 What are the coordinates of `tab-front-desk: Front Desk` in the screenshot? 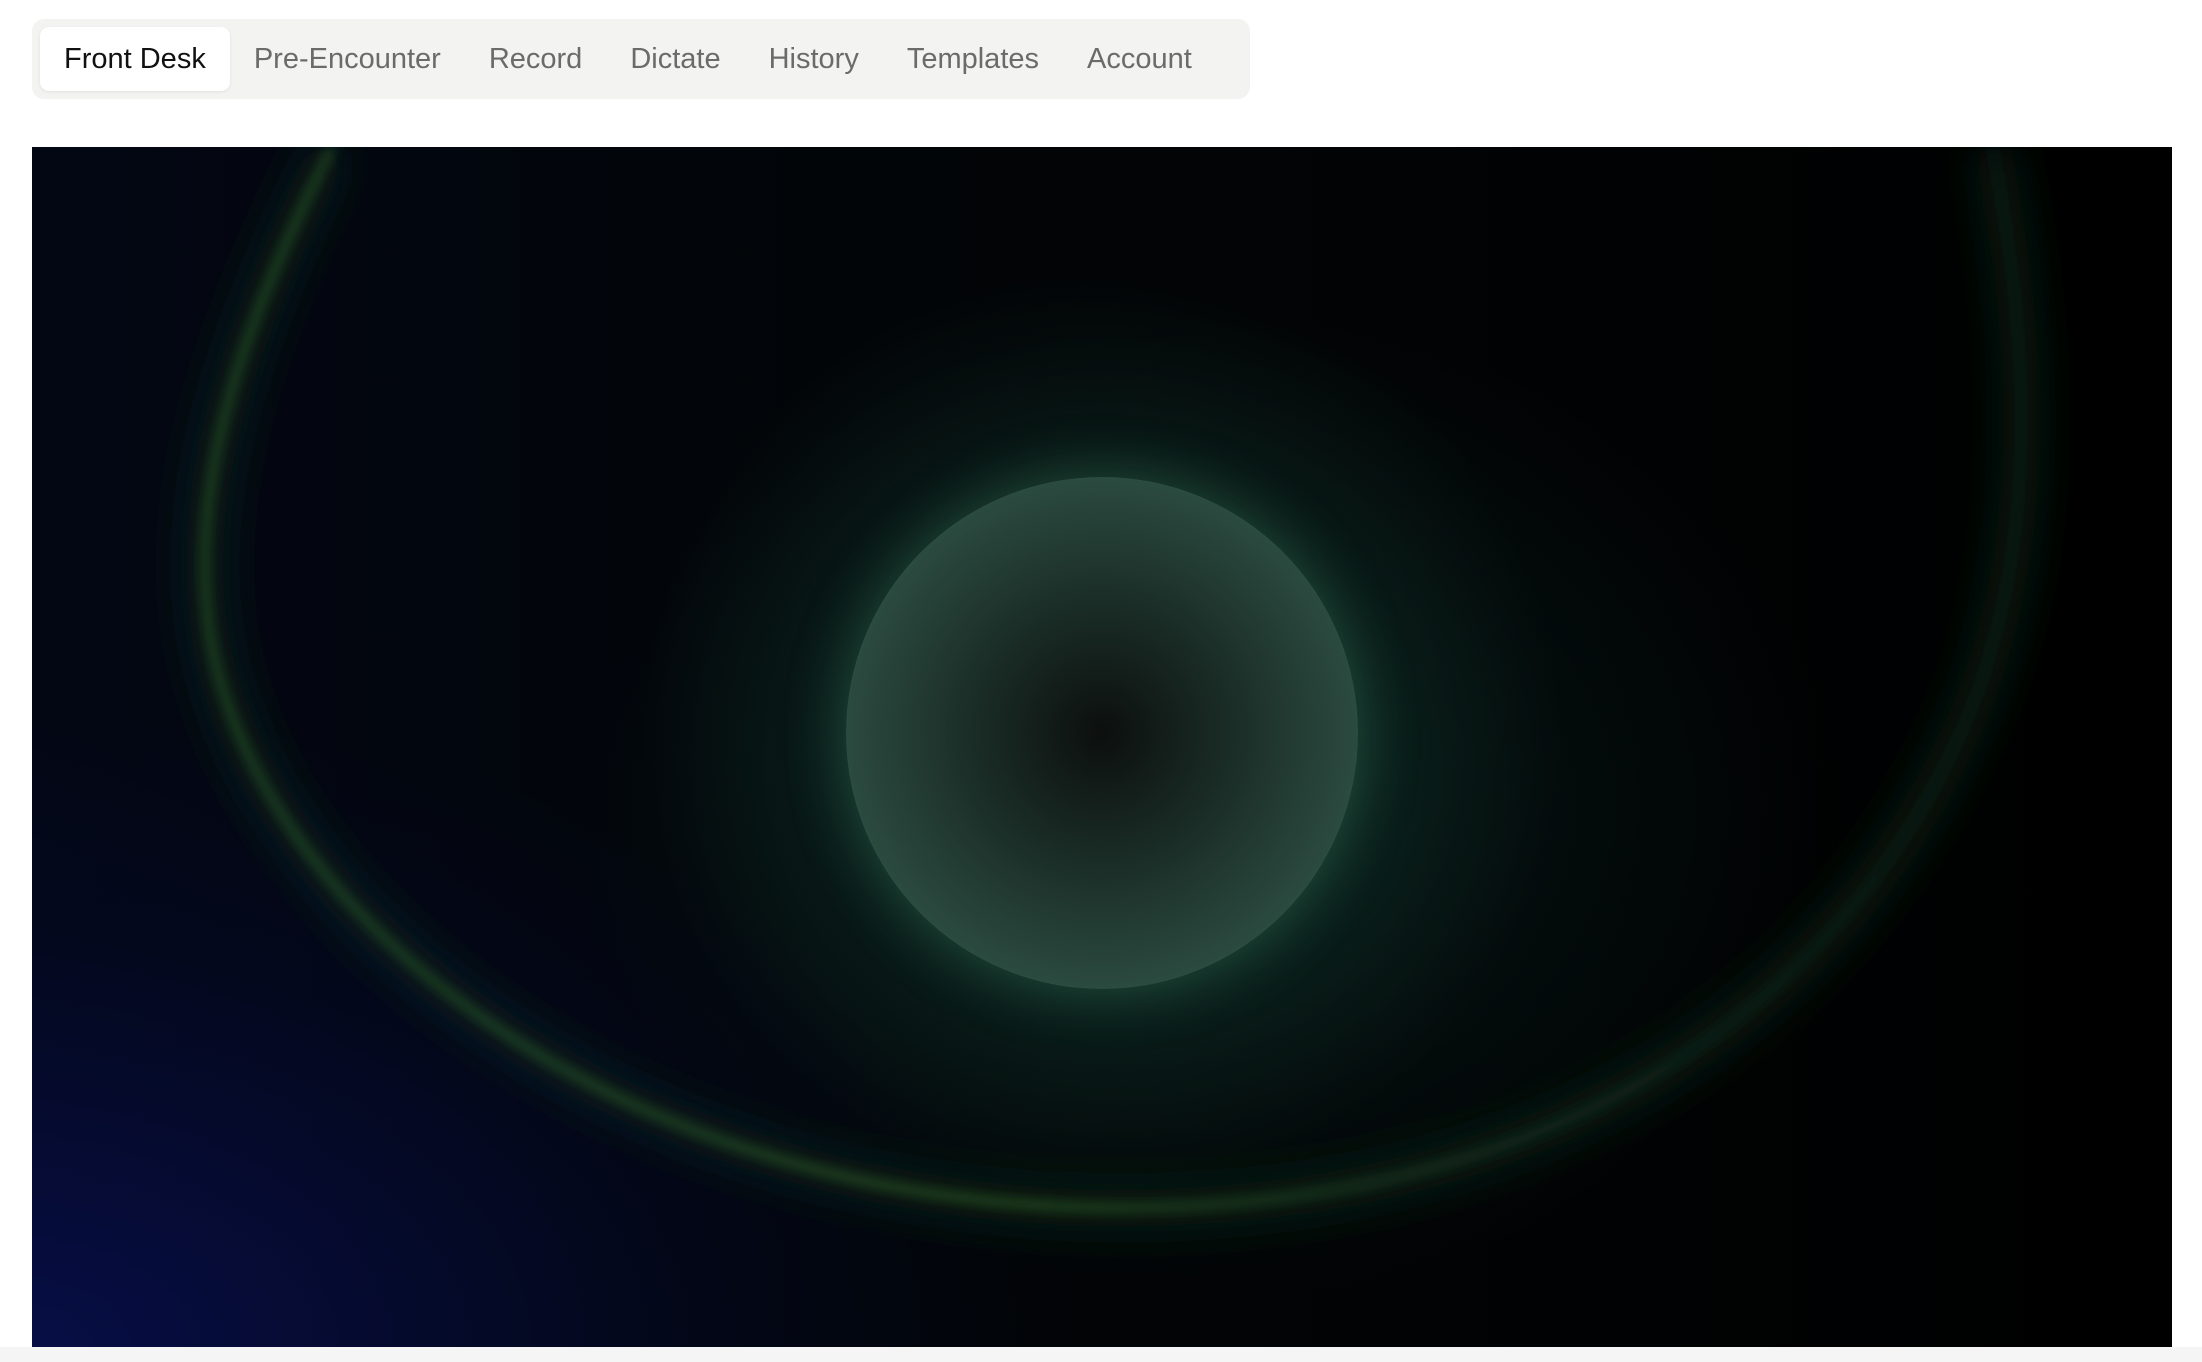 It's located at (135, 59).